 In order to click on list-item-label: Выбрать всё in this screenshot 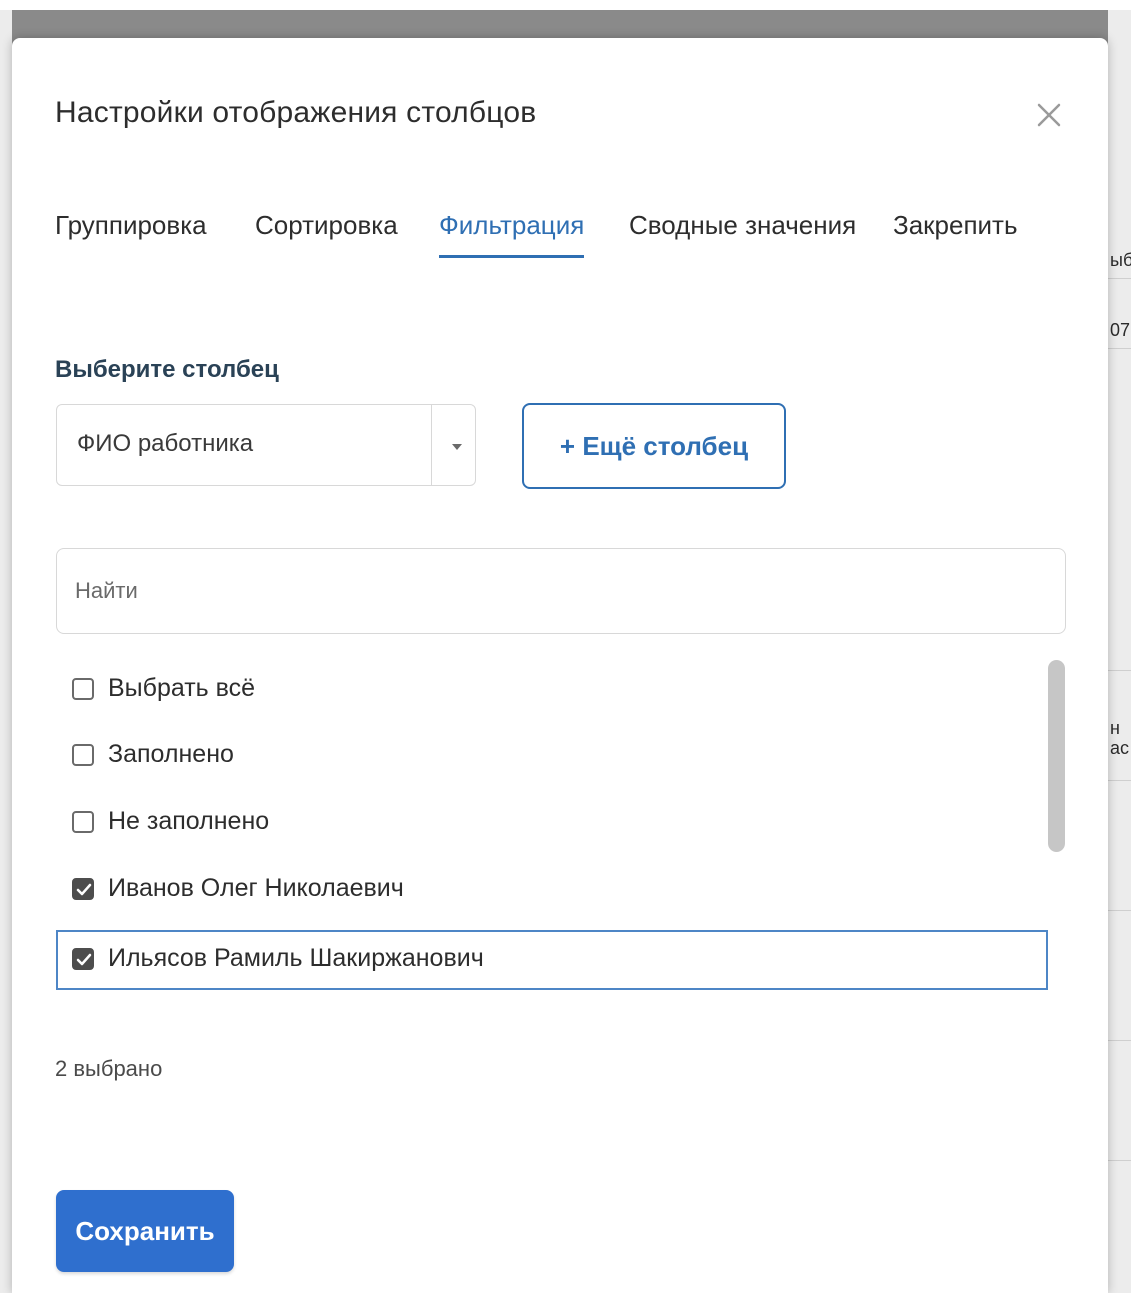, I will do `click(182, 688)`.